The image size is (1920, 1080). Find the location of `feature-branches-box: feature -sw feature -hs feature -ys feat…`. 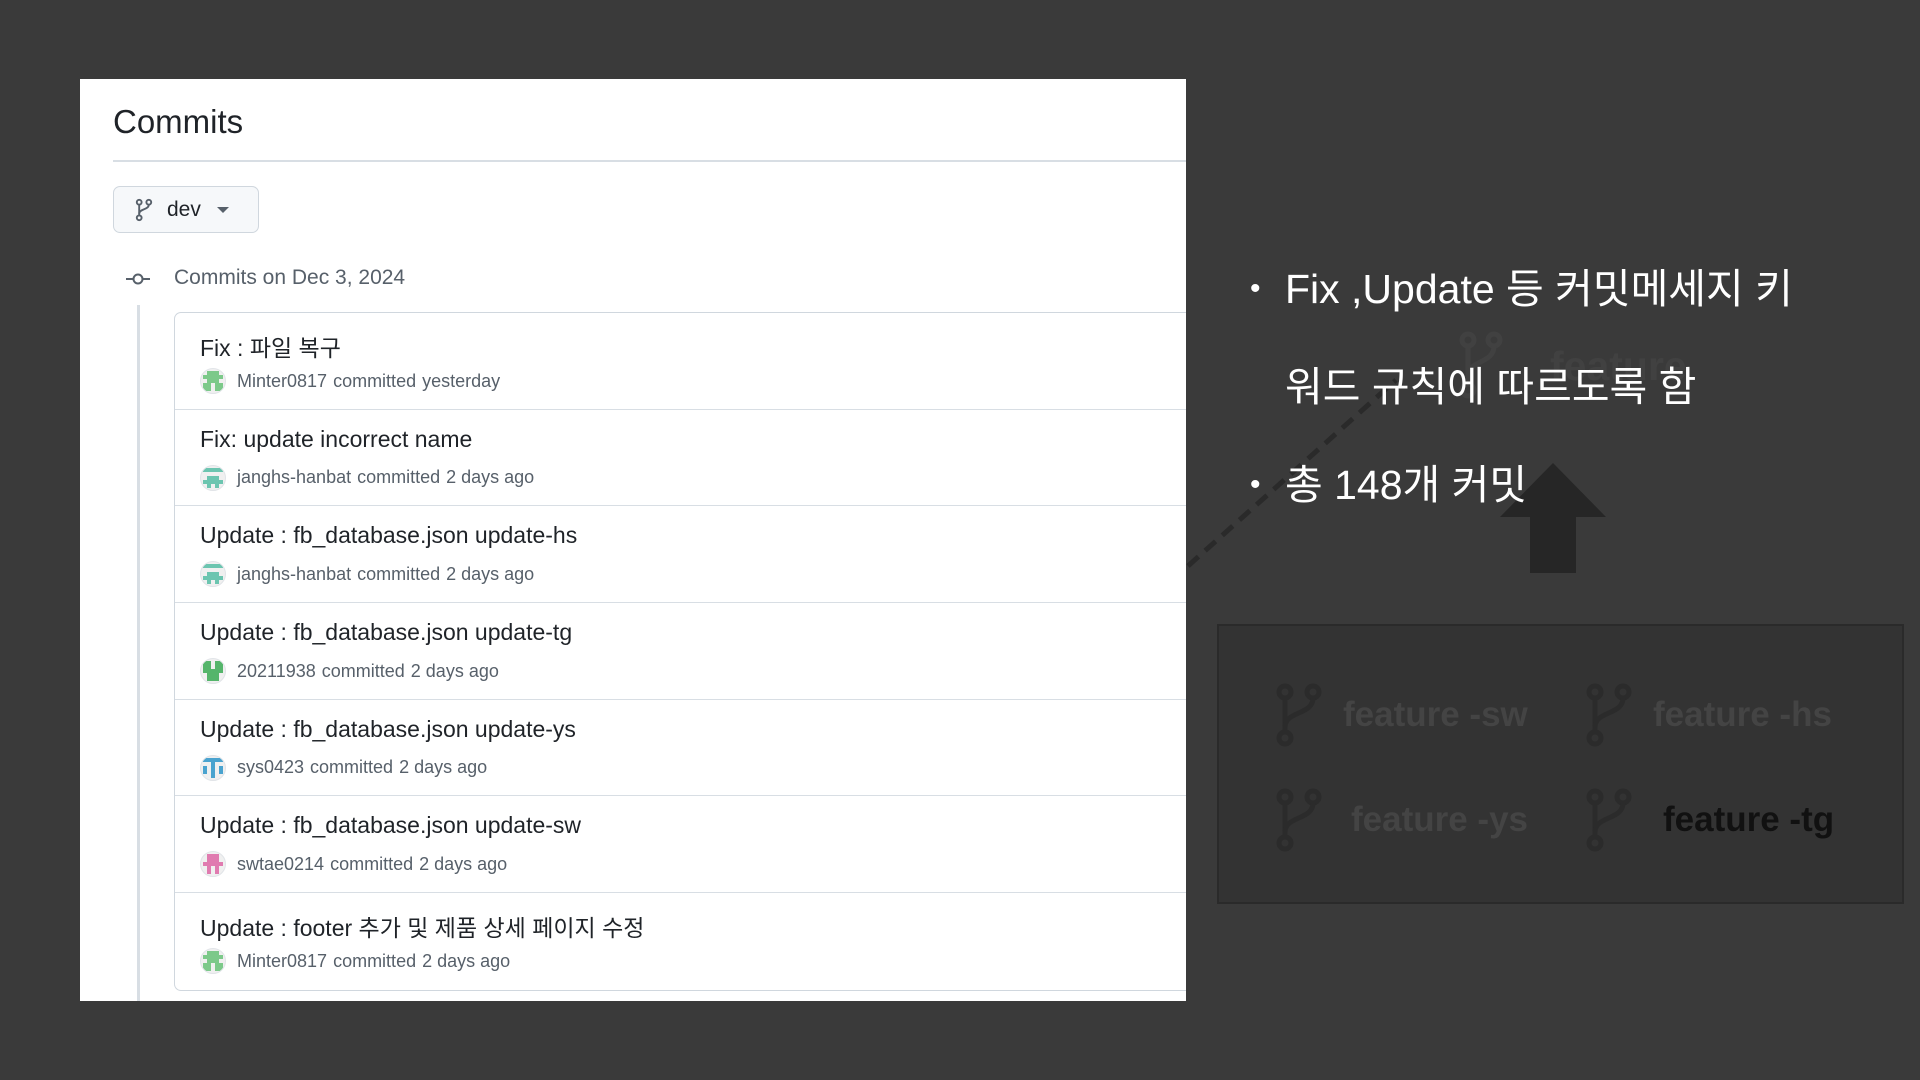

feature-branches-box: feature -sw feature -hs feature -ys feat… is located at coordinates (1560, 764).